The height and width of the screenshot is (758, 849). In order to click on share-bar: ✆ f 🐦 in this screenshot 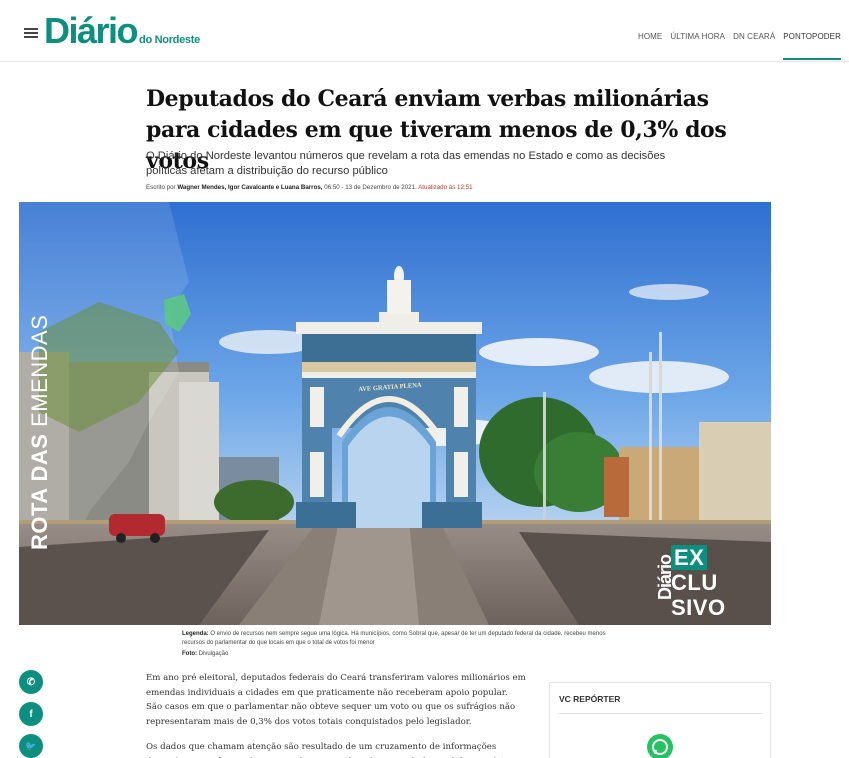, I will do `click(31, 714)`.